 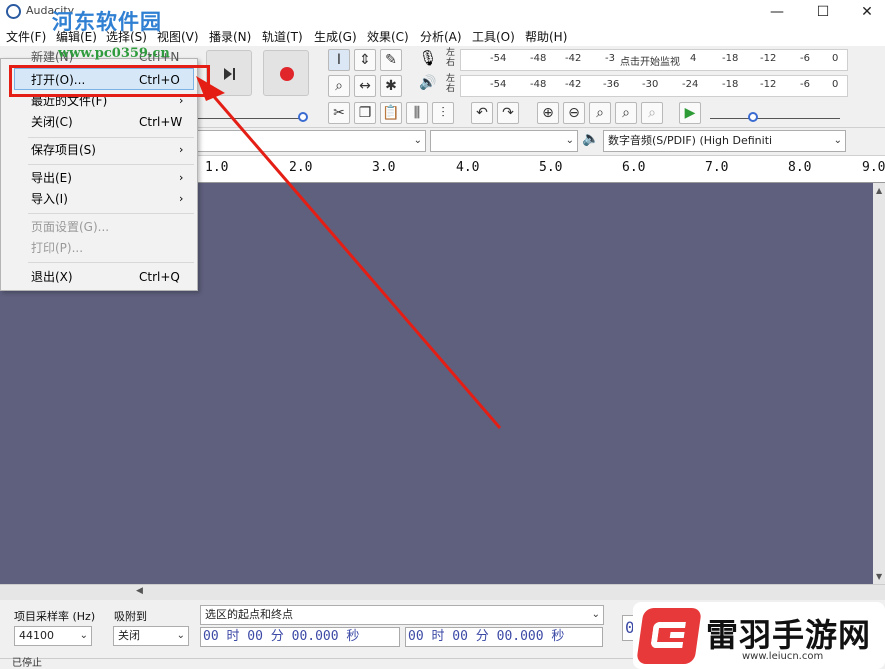 I want to click on watermark-url: www.pc0359.cn, so click(x=114, y=53).